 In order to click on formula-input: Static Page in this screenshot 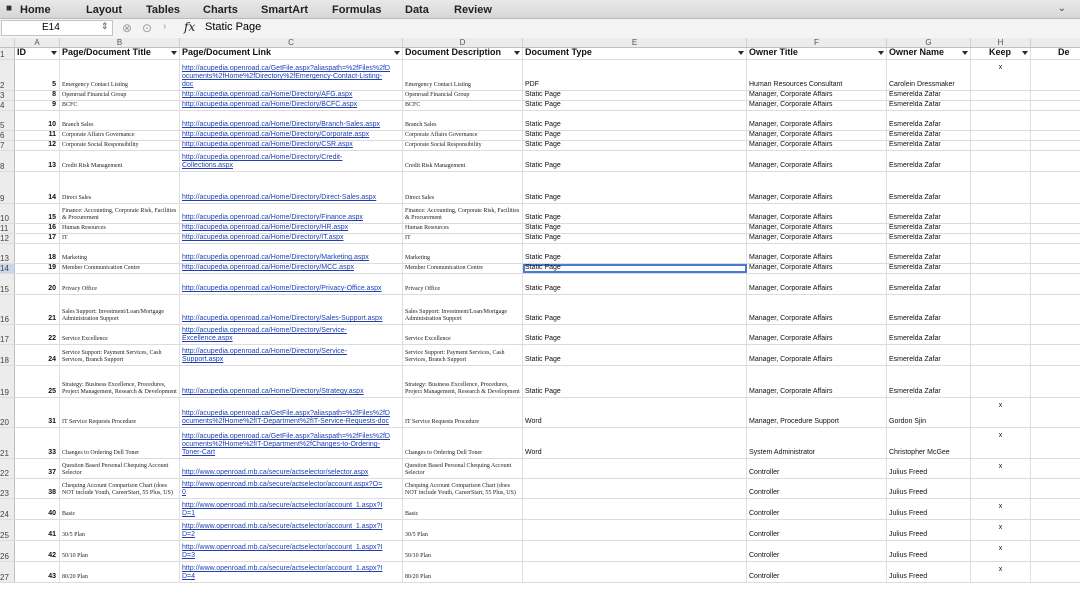, I will do `click(233, 27)`.